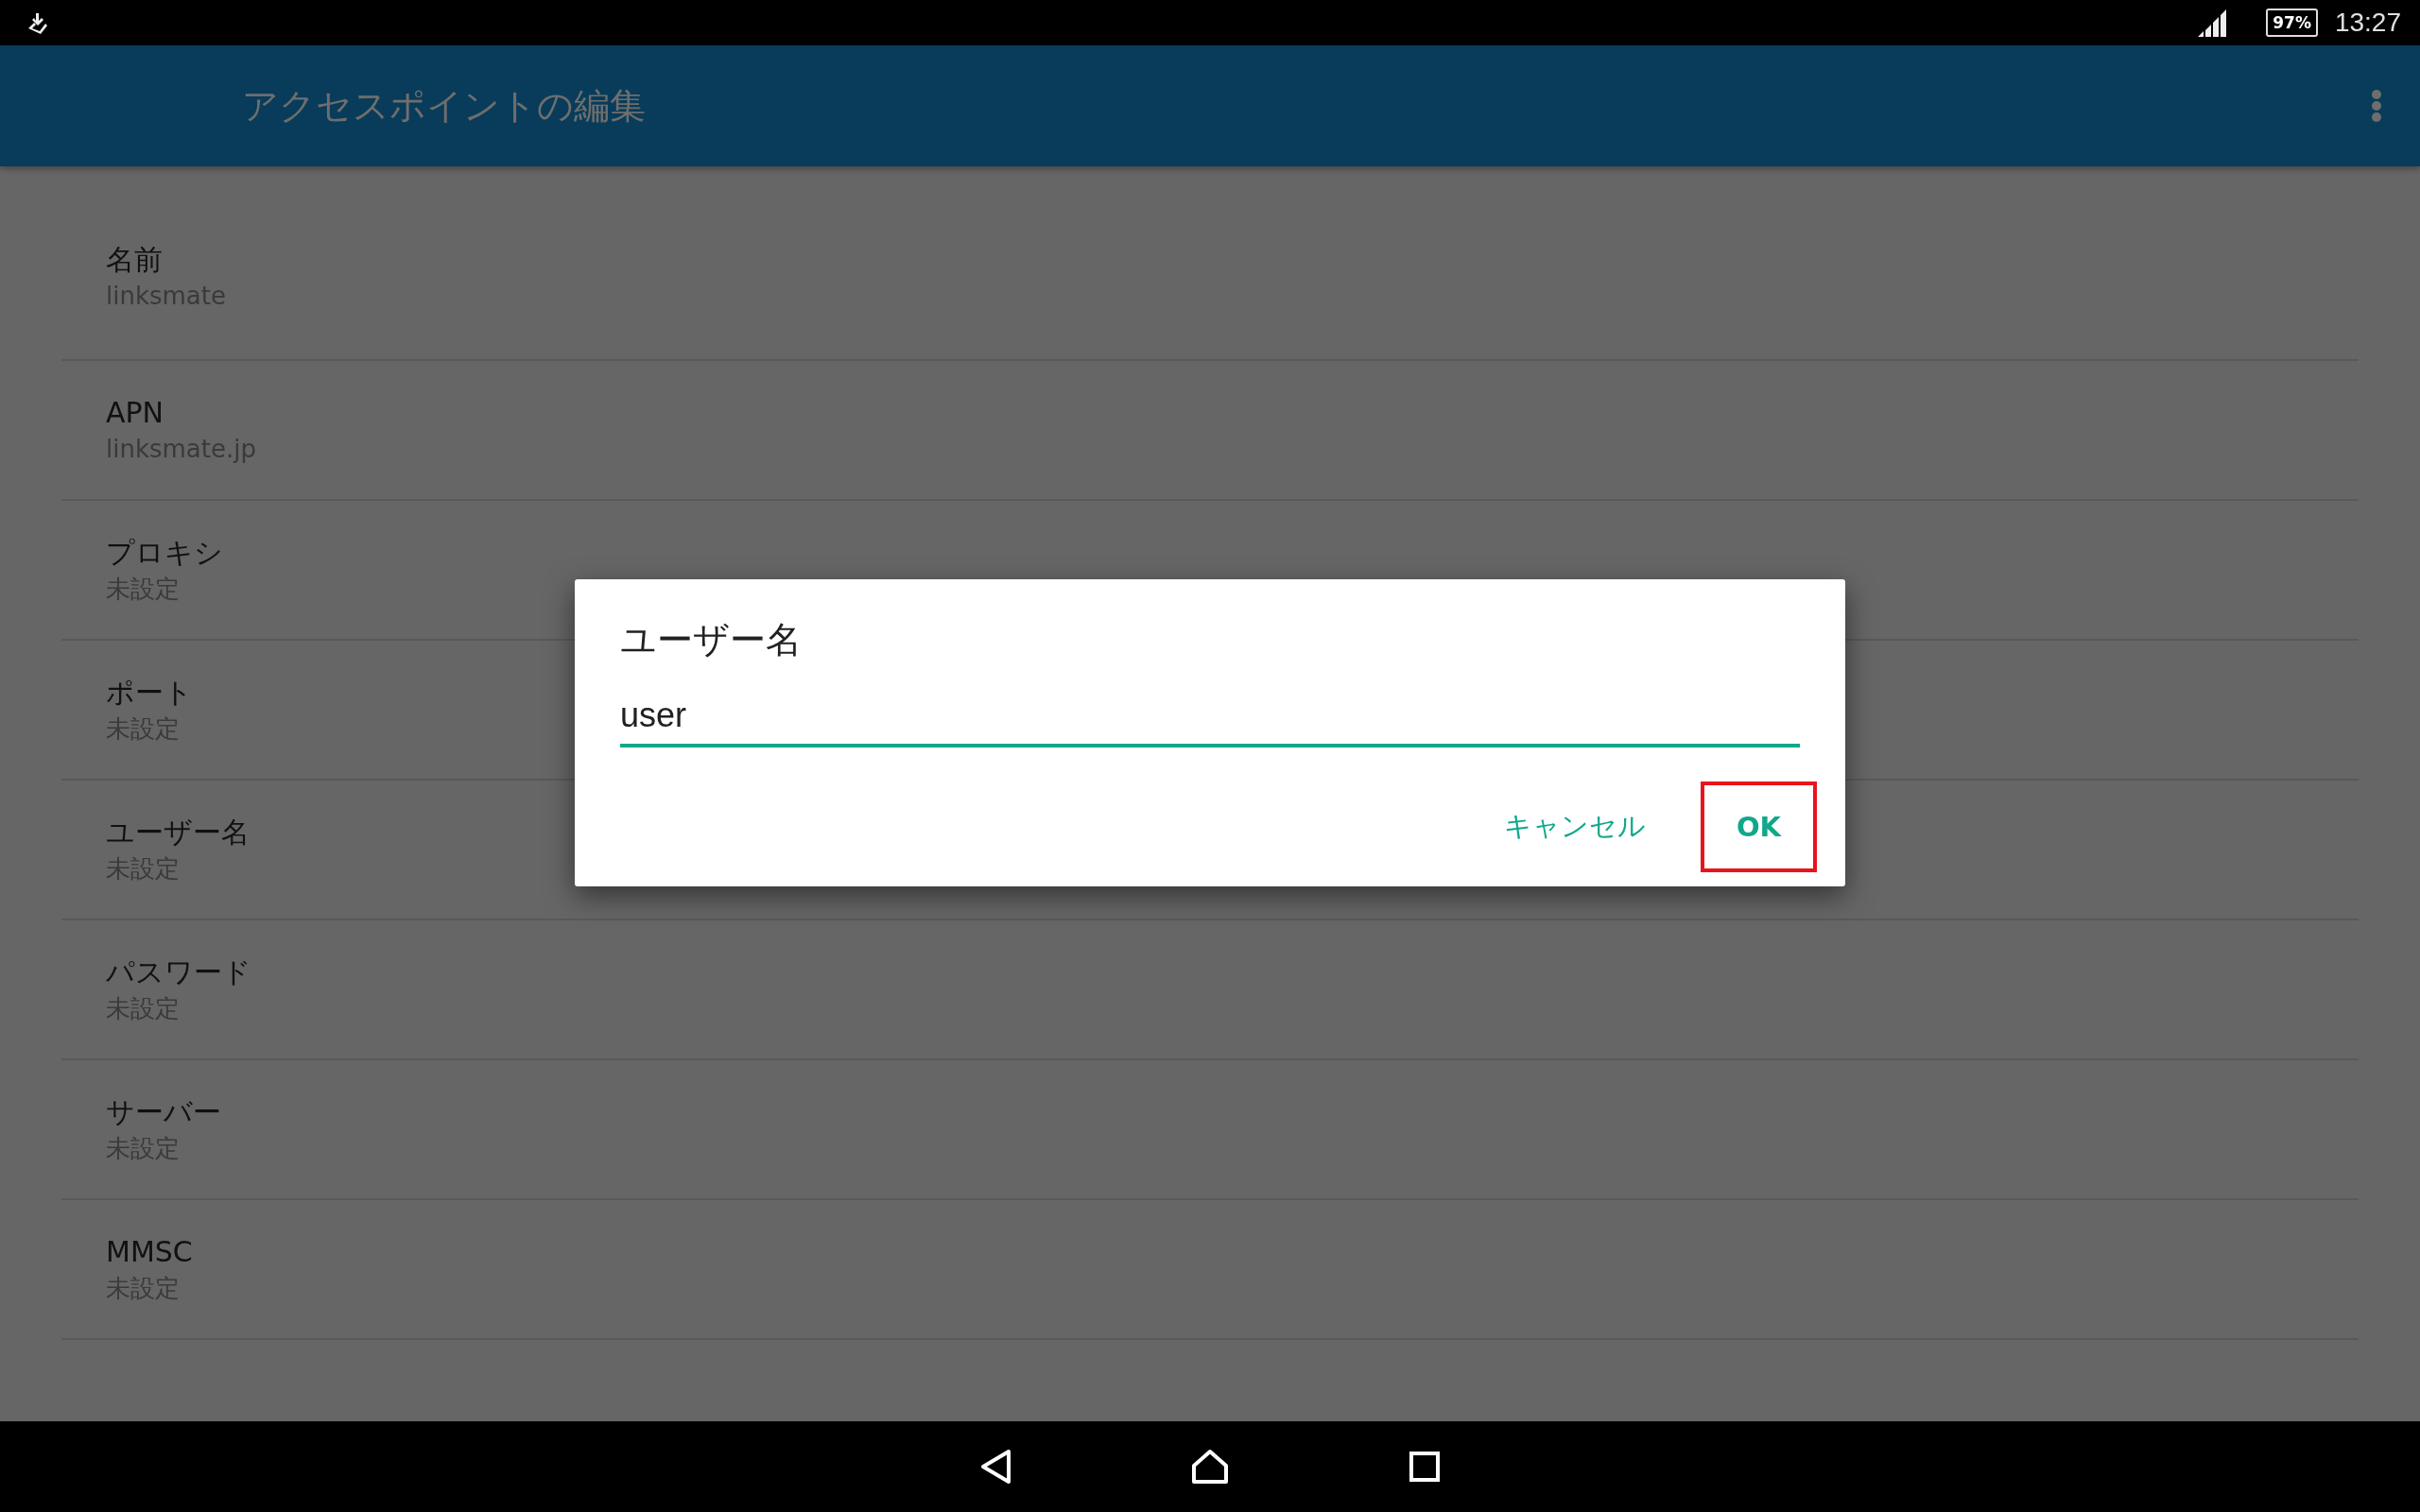  What do you see at coordinates (1758, 827) in the screenshot?
I see `dialog-button: OK` at bounding box center [1758, 827].